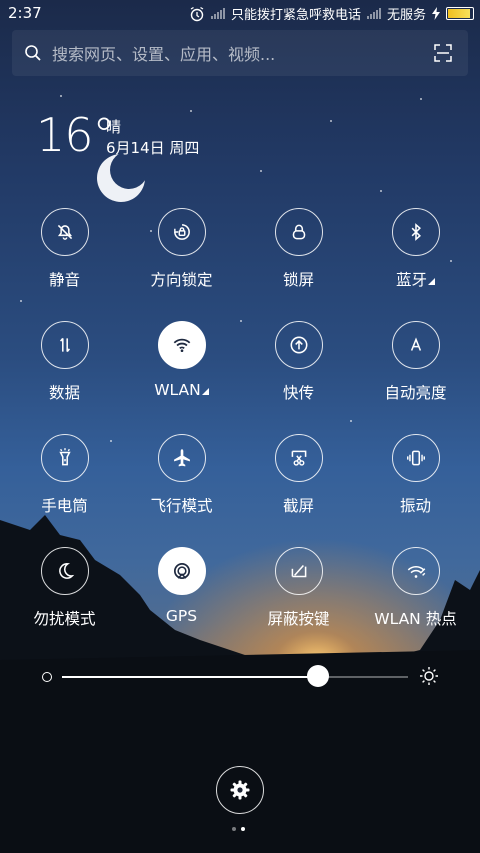 This screenshot has height=853, width=480. I want to click on dim-icon, so click(47, 677).